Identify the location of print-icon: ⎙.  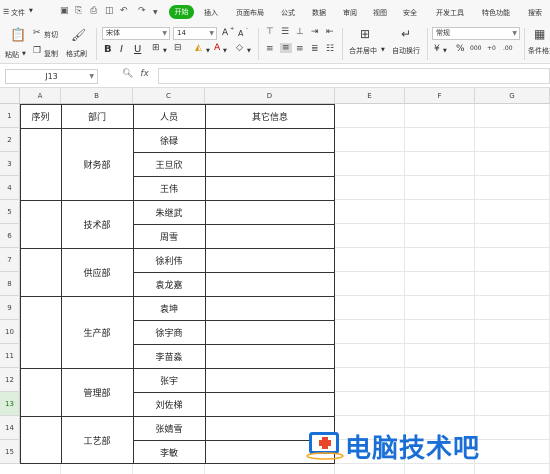
(93, 11).